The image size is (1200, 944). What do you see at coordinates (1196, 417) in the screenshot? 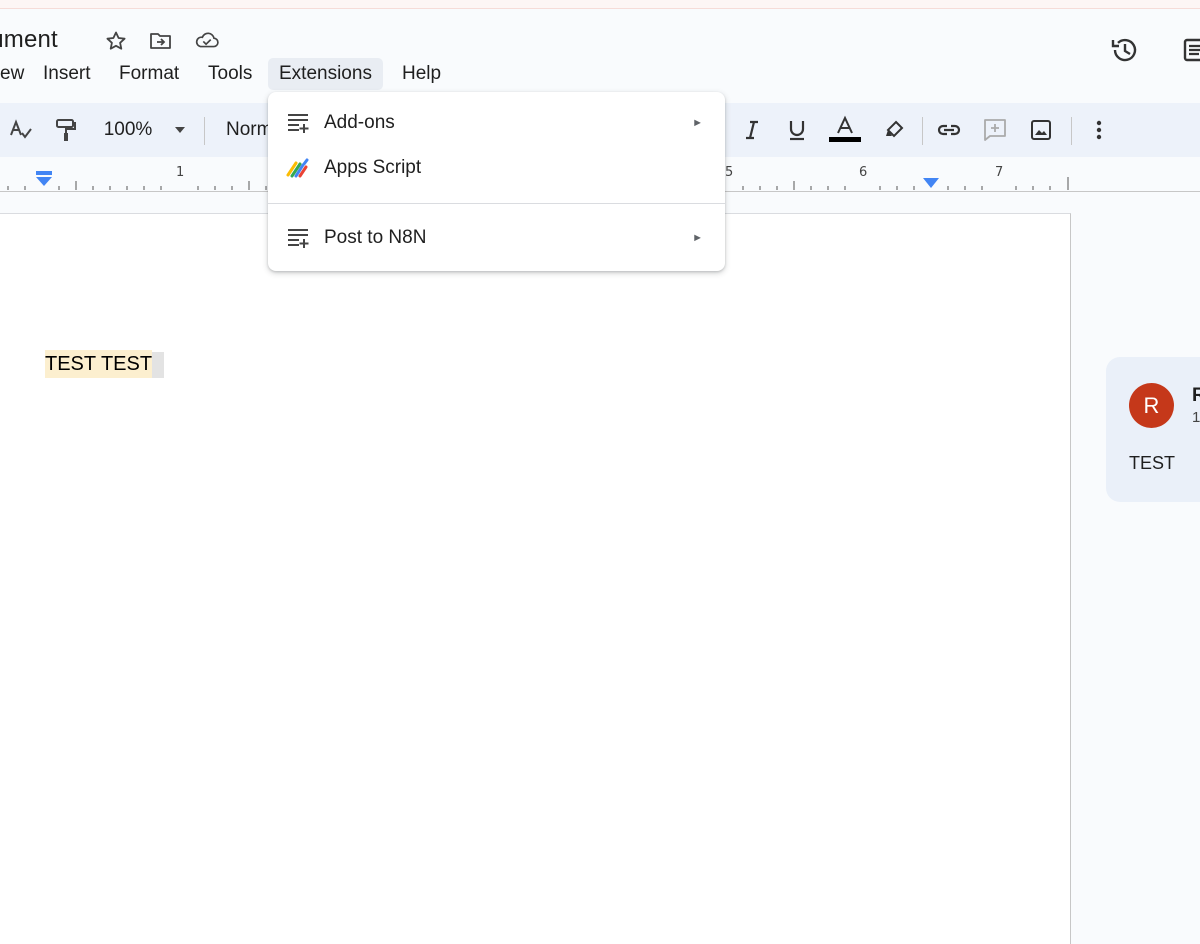
I see `comment-timestamp: 1` at bounding box center [1196, 417].